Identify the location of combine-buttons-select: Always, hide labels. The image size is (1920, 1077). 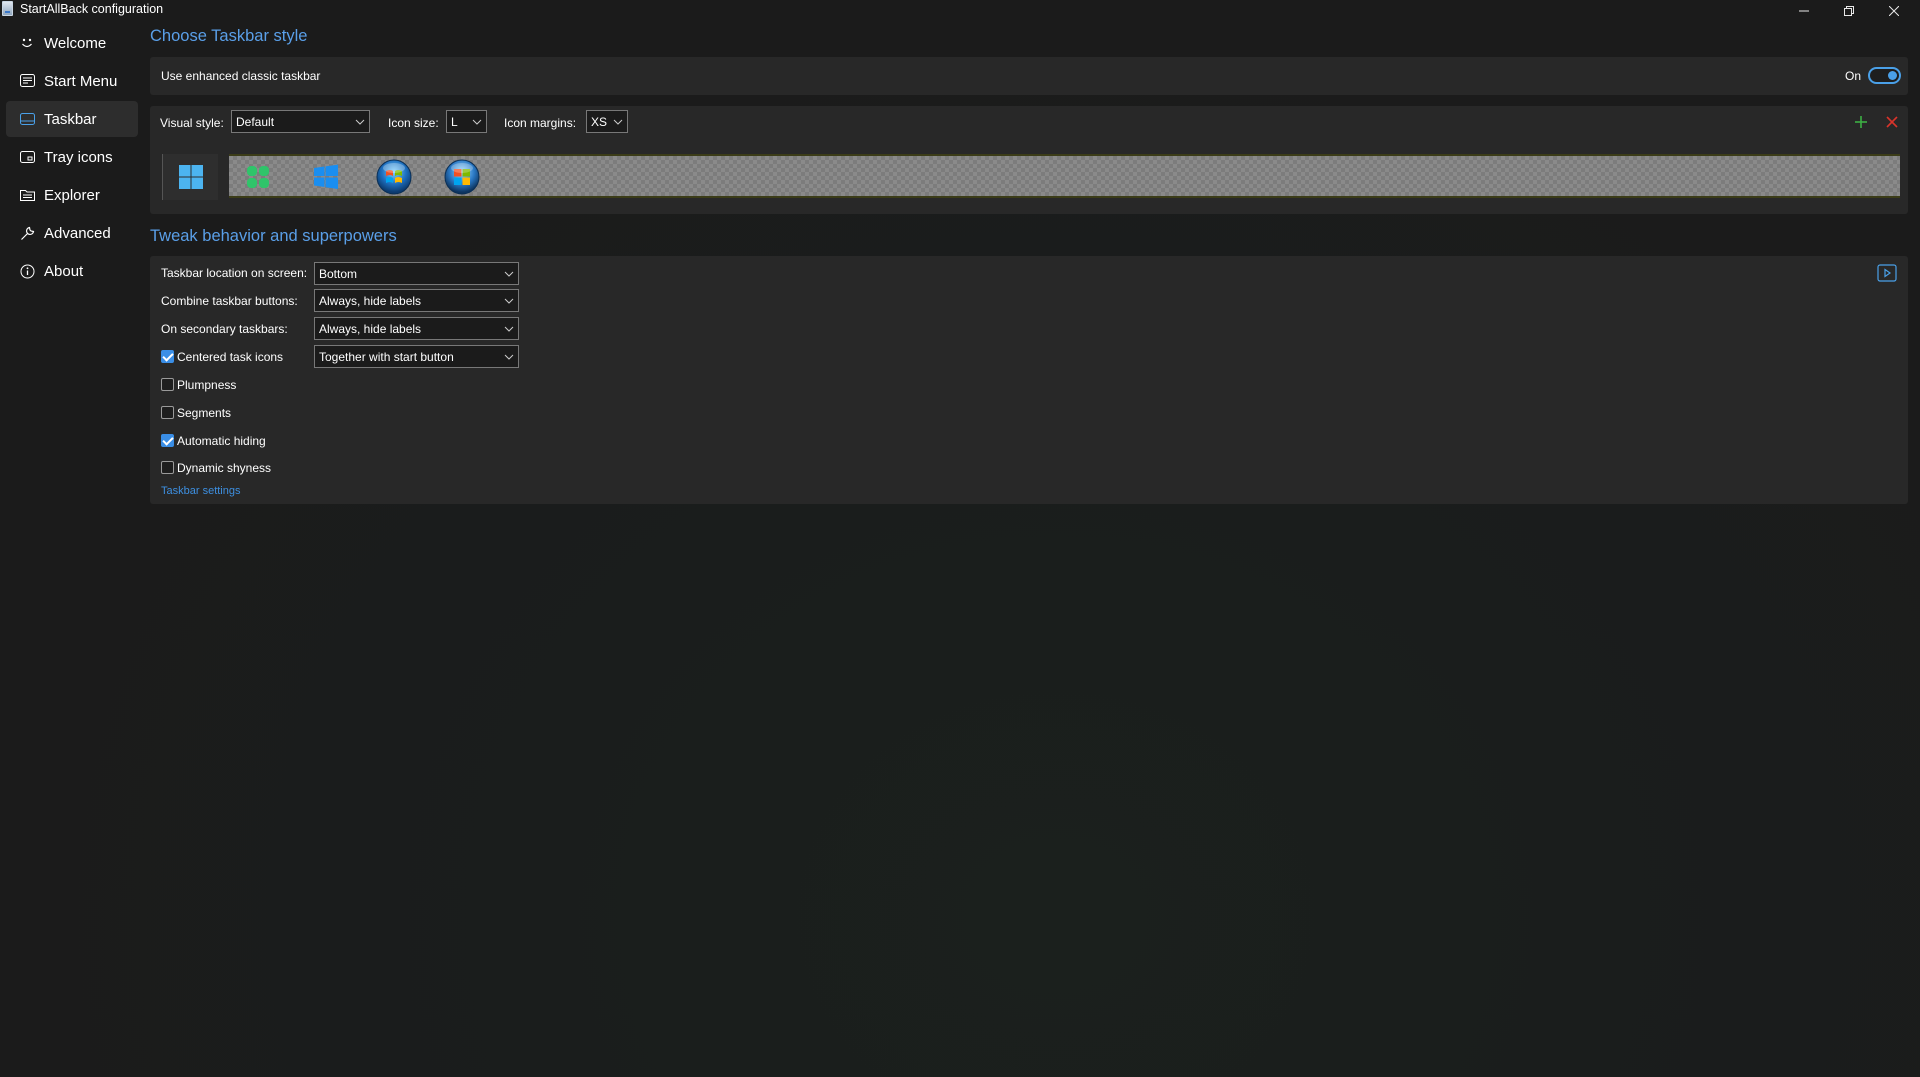
(416, 300).